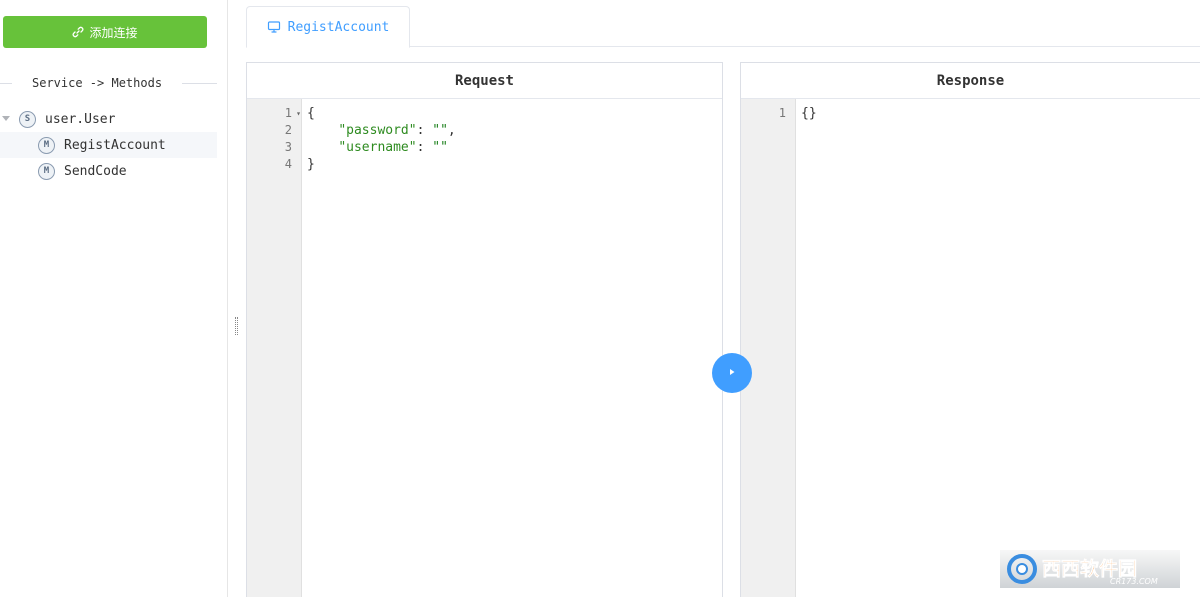 The image size is (1200, 597). Describe the element at coordinates (1134, 581) in the screenshot. I see `svg-text: CR173.COM` at that location.